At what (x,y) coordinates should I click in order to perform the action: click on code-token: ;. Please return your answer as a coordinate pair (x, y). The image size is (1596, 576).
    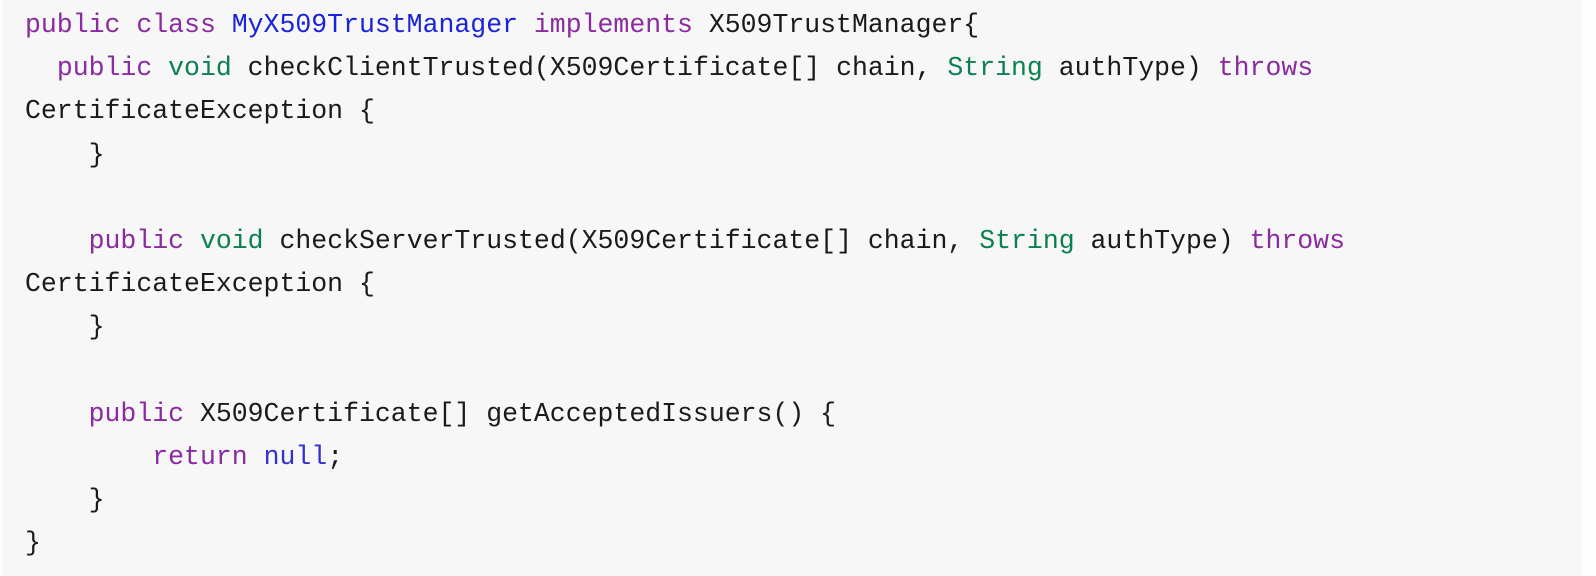
    Looking at the image, I should click on (335, 457).